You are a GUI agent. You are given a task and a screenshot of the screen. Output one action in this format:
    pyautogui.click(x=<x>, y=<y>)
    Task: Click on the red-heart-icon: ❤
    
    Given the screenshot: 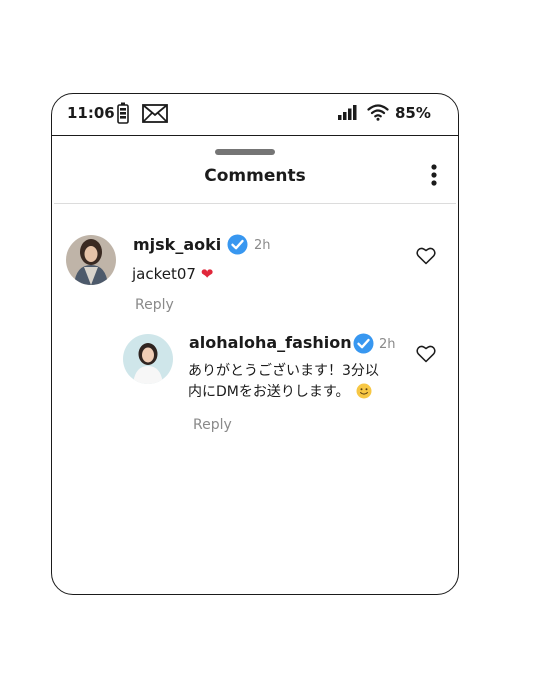 What is the action you would take?
    pyautogui.click(x=204, y=274)
    